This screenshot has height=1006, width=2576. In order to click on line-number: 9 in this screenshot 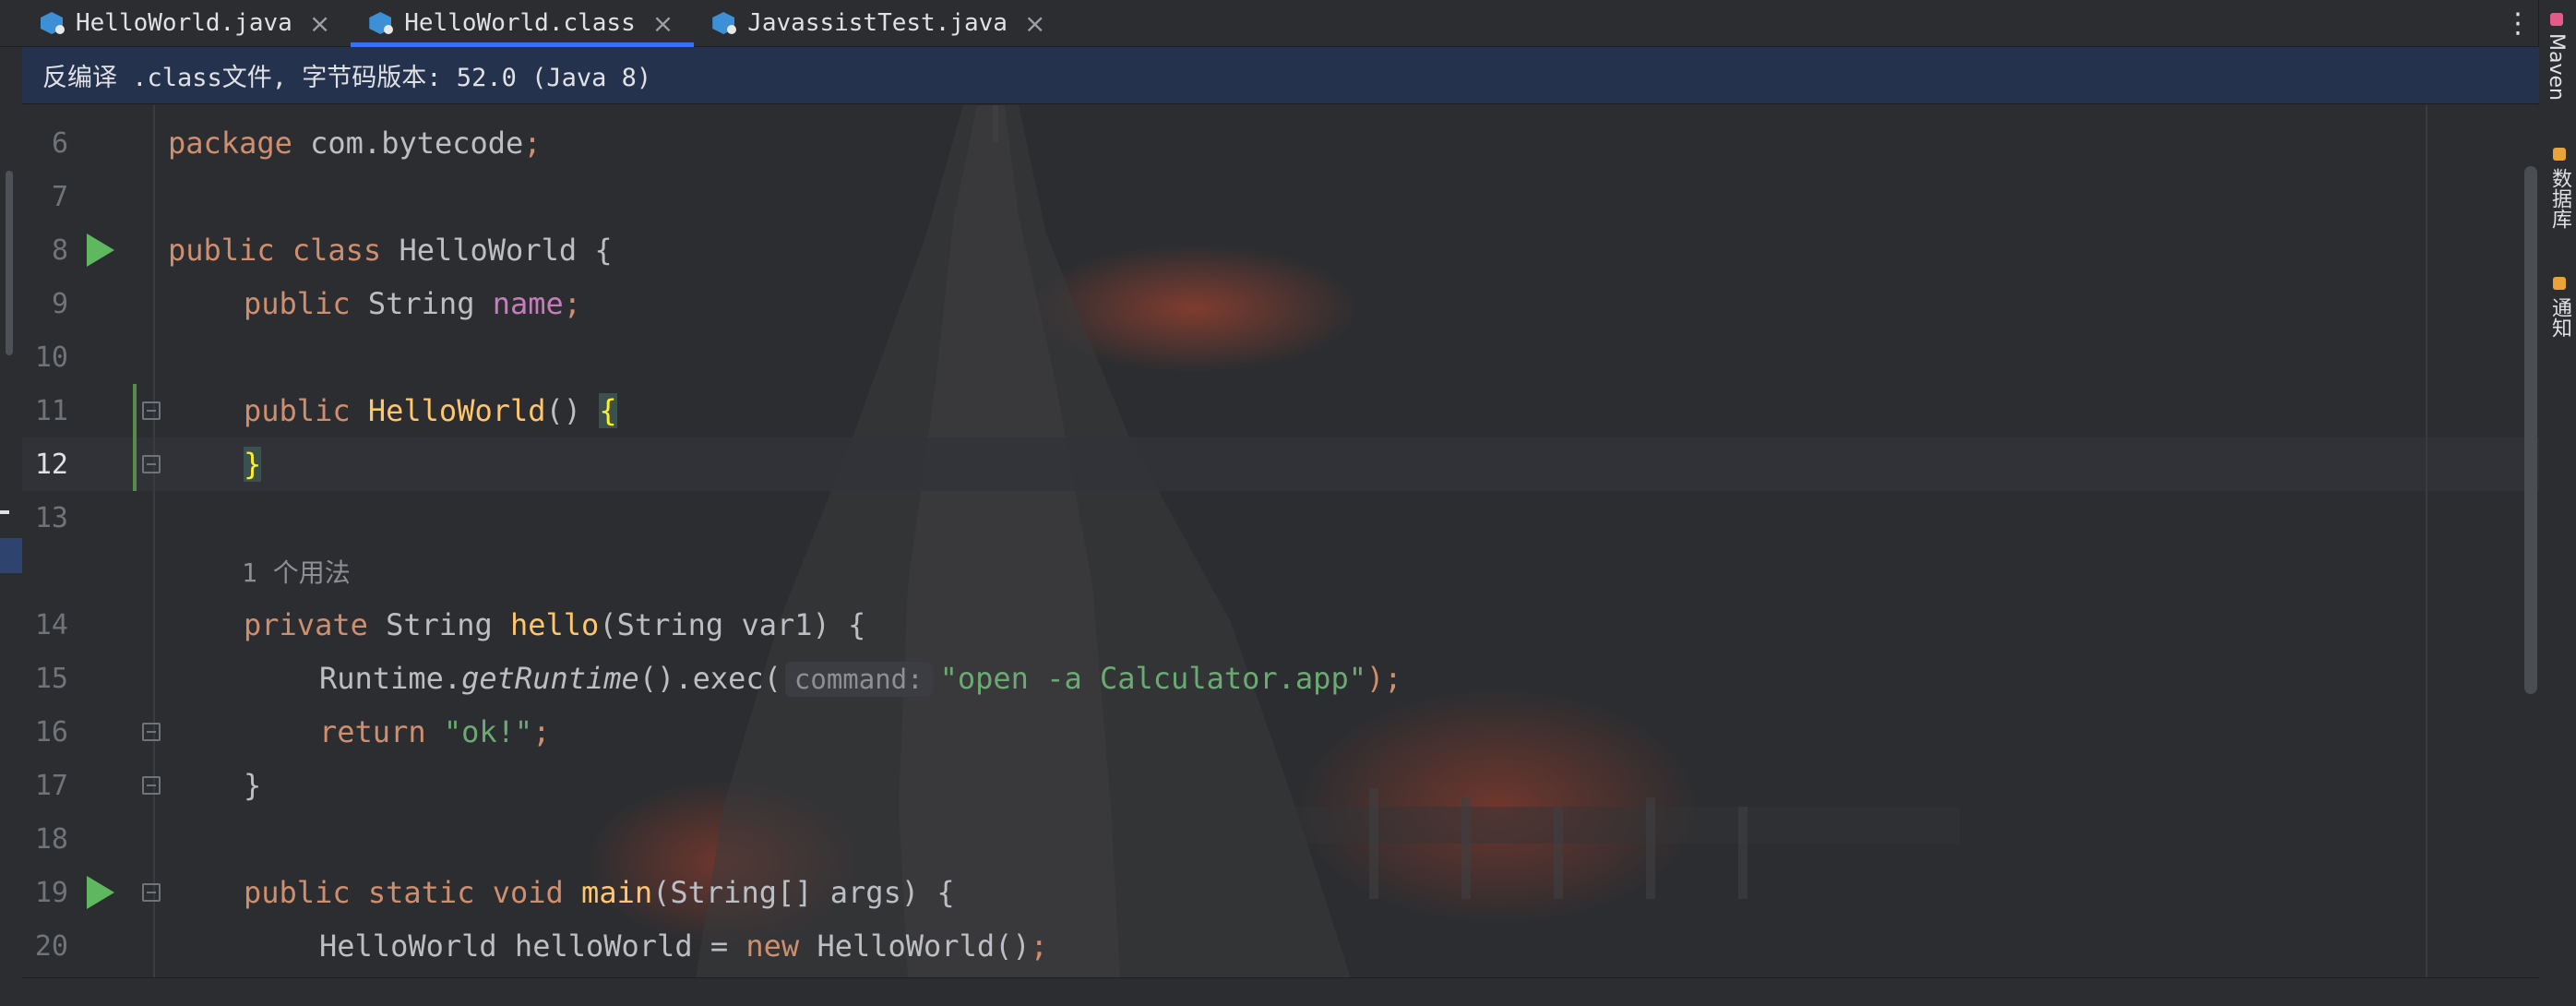, I will do `click(59, 303)`.